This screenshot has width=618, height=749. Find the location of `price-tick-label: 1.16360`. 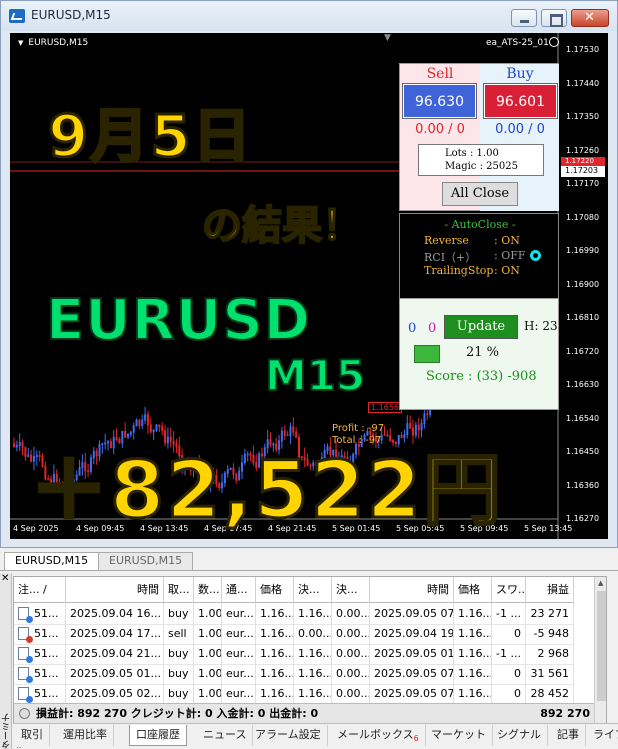

price-tick-label: 1.16360 is located at coordinates (583, 485).